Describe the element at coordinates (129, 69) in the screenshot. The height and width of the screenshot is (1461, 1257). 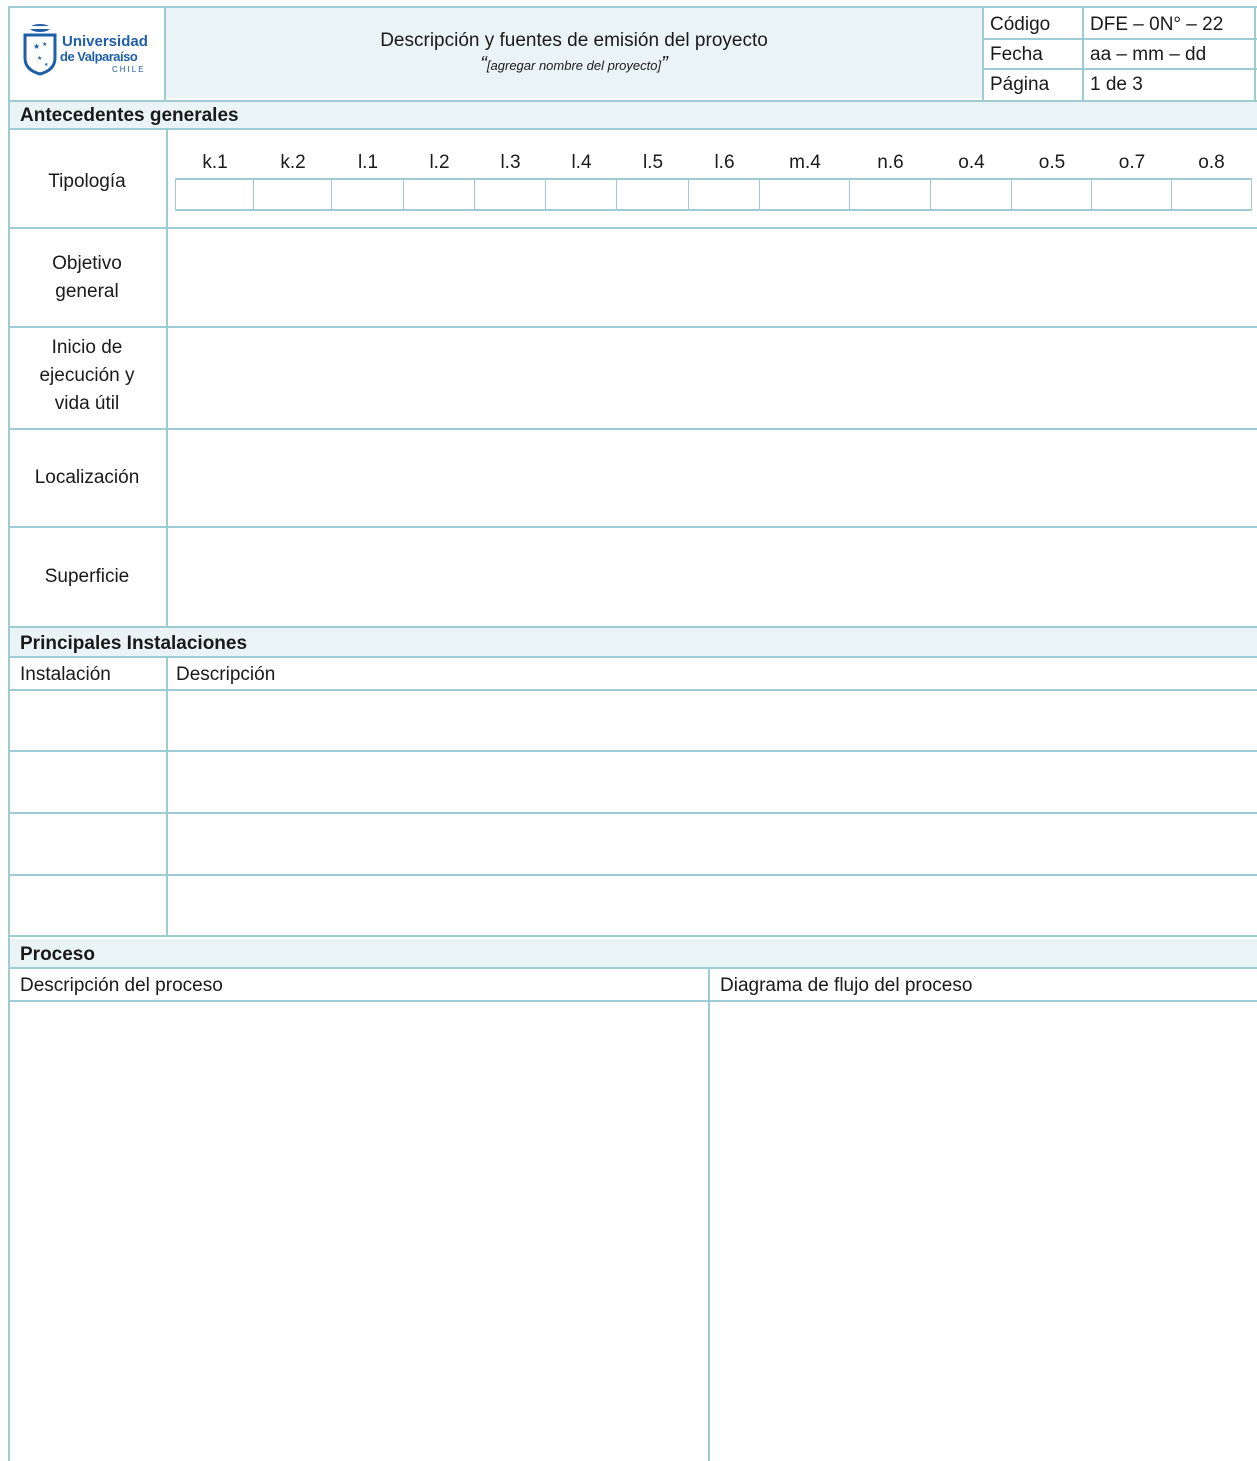
I see `logo-line-3: CHILE` at that location.